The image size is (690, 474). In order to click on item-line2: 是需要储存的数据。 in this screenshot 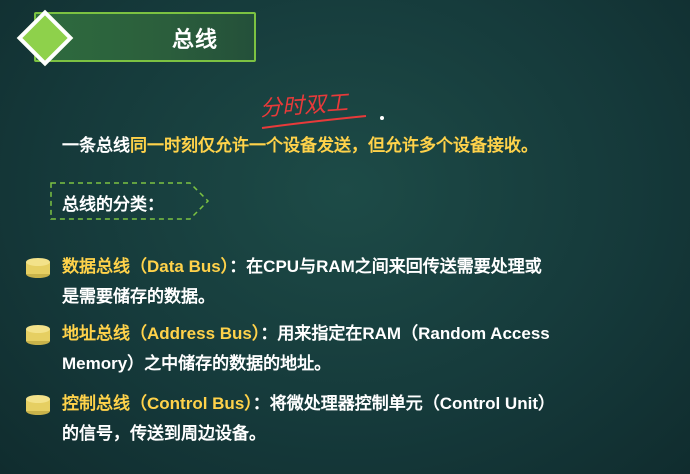, I will do `click(138, 296)`.